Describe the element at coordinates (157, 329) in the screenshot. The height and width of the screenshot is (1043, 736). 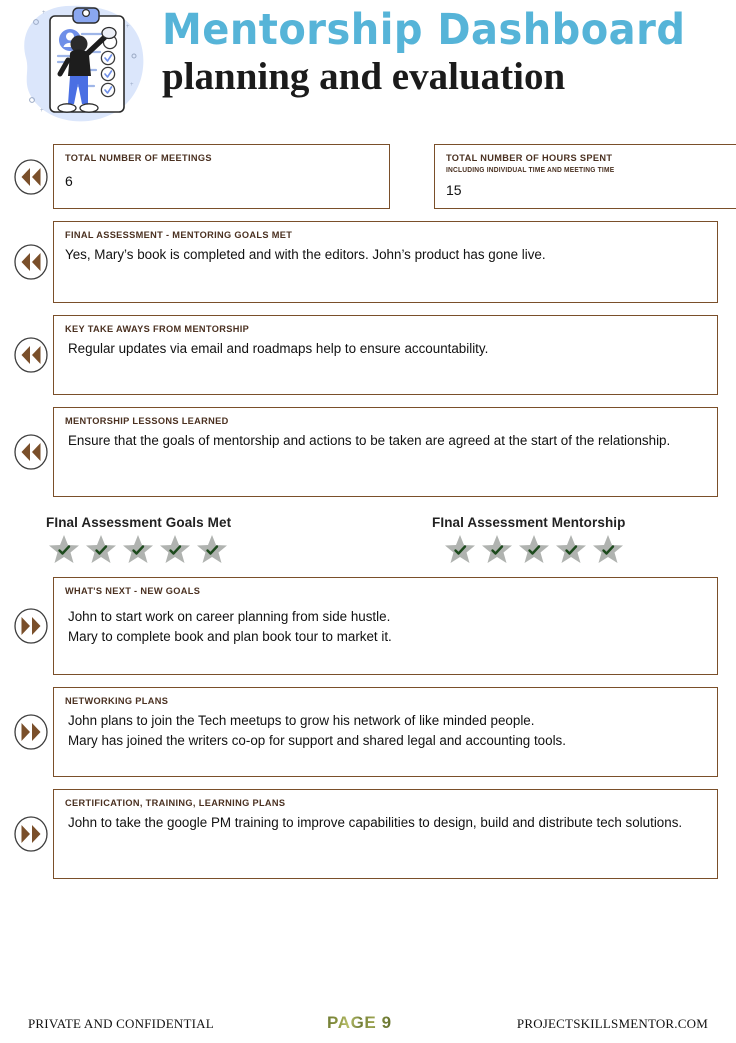
I see `section-label: KEY TAKE AWAYS FROM MENTORSHIP` at that location.